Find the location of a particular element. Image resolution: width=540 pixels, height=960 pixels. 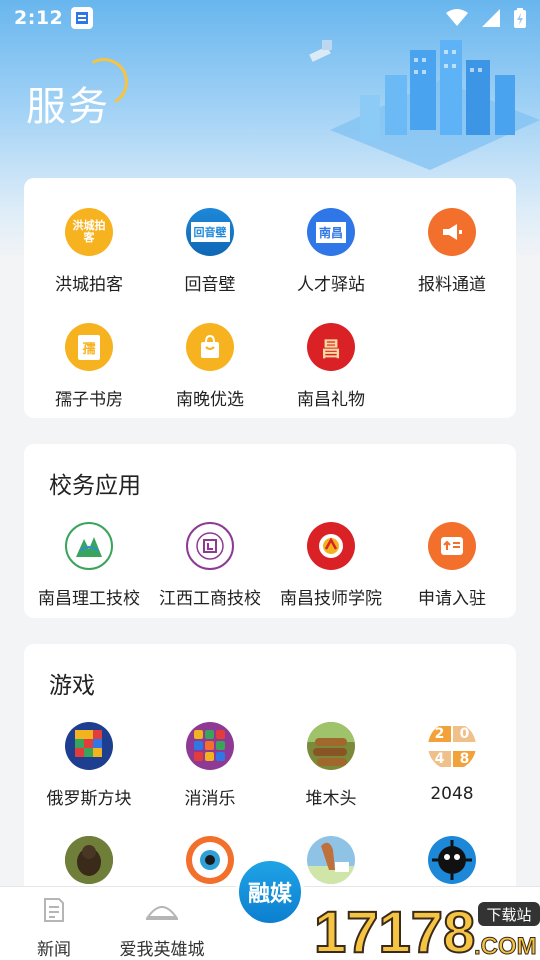

tab-hero-city: 爱我英雄城 is located at coordinates (162, 927).